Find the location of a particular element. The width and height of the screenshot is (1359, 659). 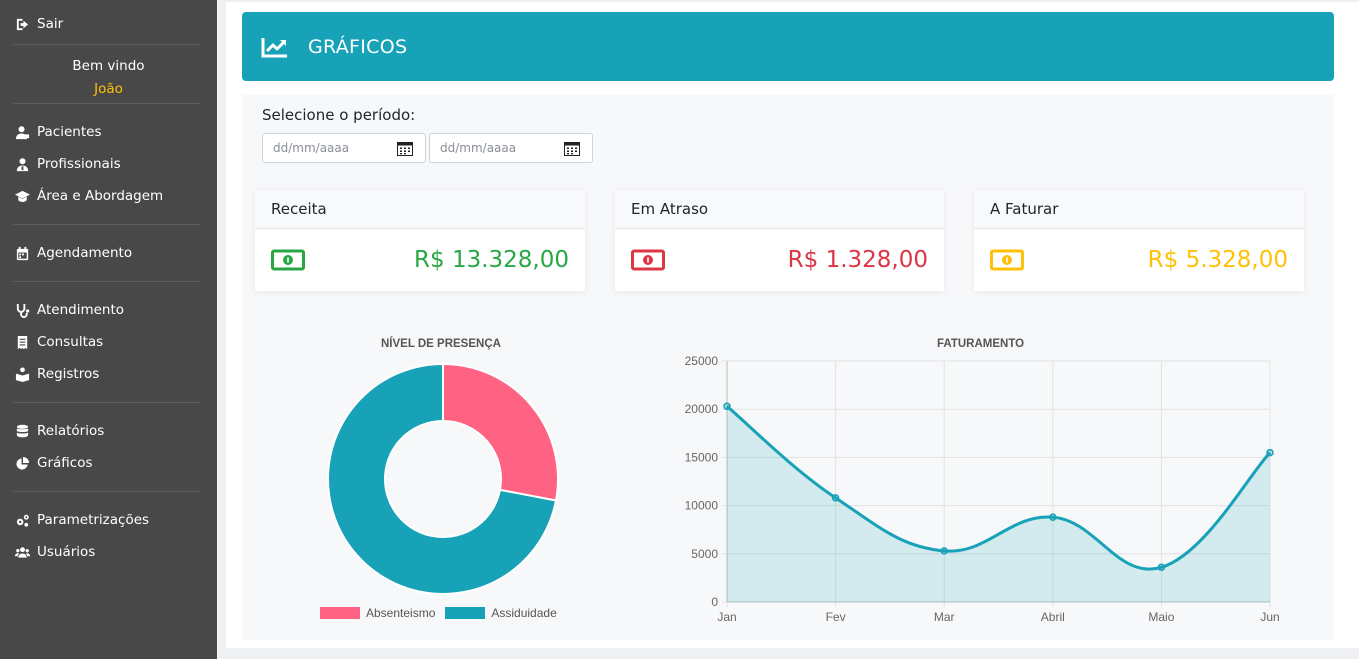

x-tick-label: Maio is located at coordinates (1161, 617).